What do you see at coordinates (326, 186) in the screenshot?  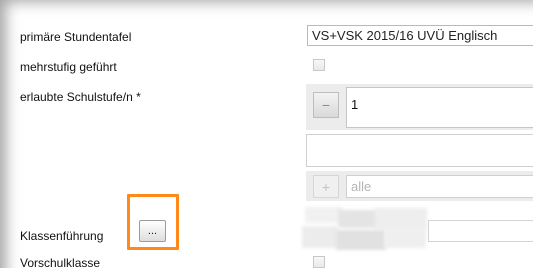 I see `add-level-button: +` at bounding box center [326, 186].